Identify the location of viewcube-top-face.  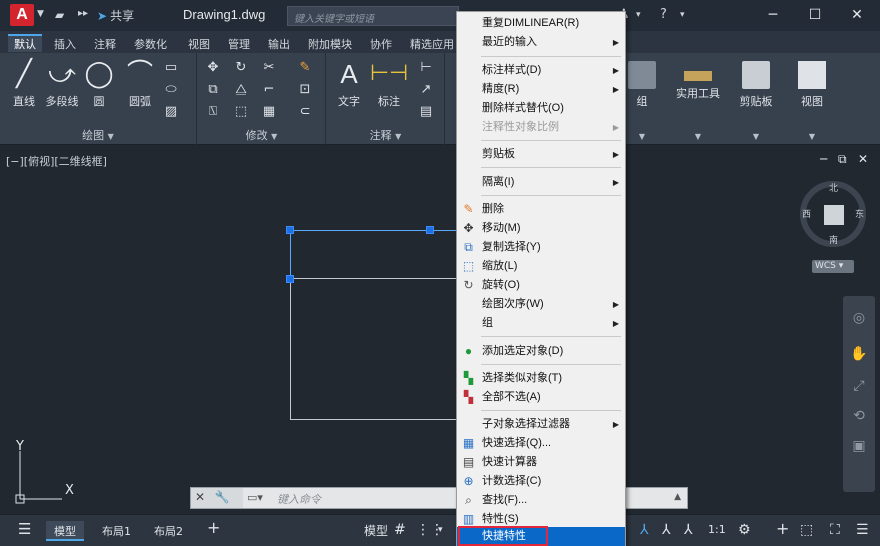
(834, 215).